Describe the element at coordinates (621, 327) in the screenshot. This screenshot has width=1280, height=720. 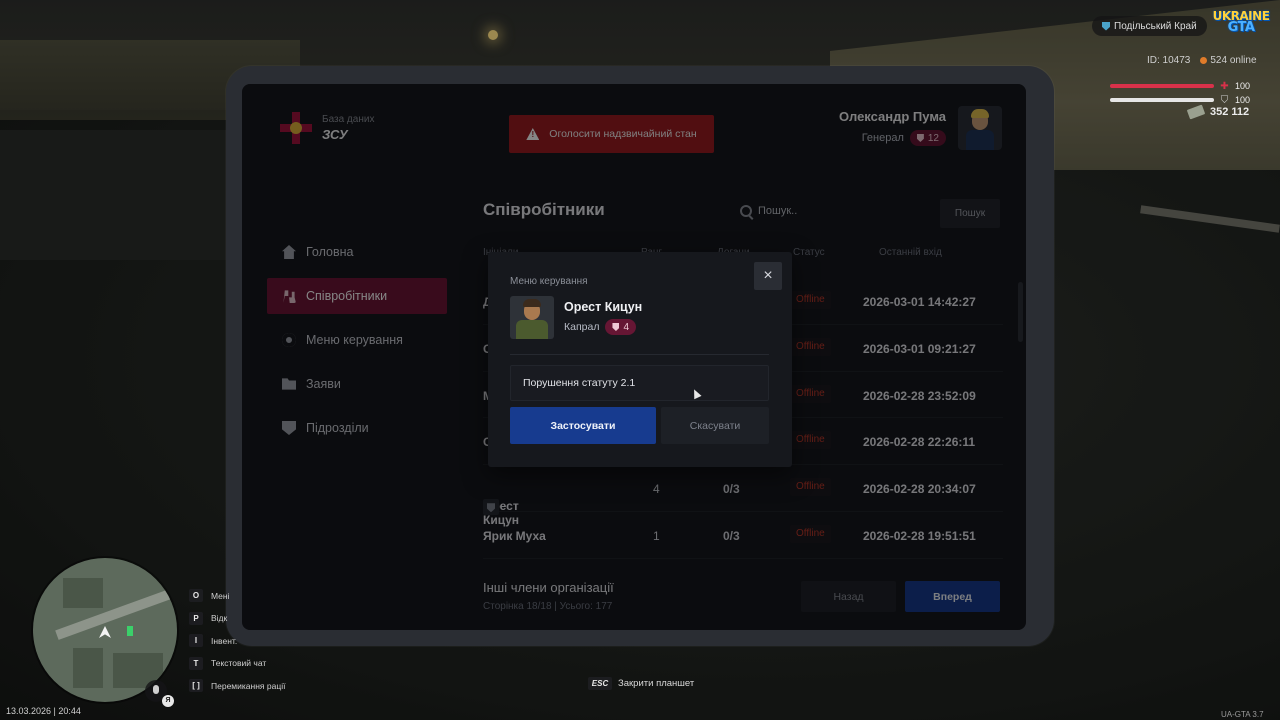
I see `employee-rank-badge: 4` at that location.